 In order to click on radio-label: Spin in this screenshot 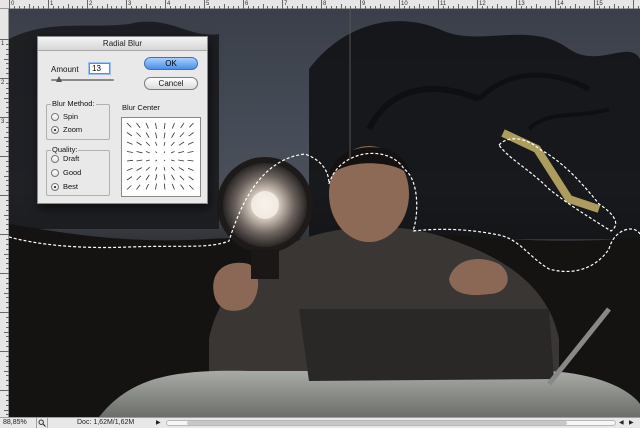, I will do `click(71, 116)`.